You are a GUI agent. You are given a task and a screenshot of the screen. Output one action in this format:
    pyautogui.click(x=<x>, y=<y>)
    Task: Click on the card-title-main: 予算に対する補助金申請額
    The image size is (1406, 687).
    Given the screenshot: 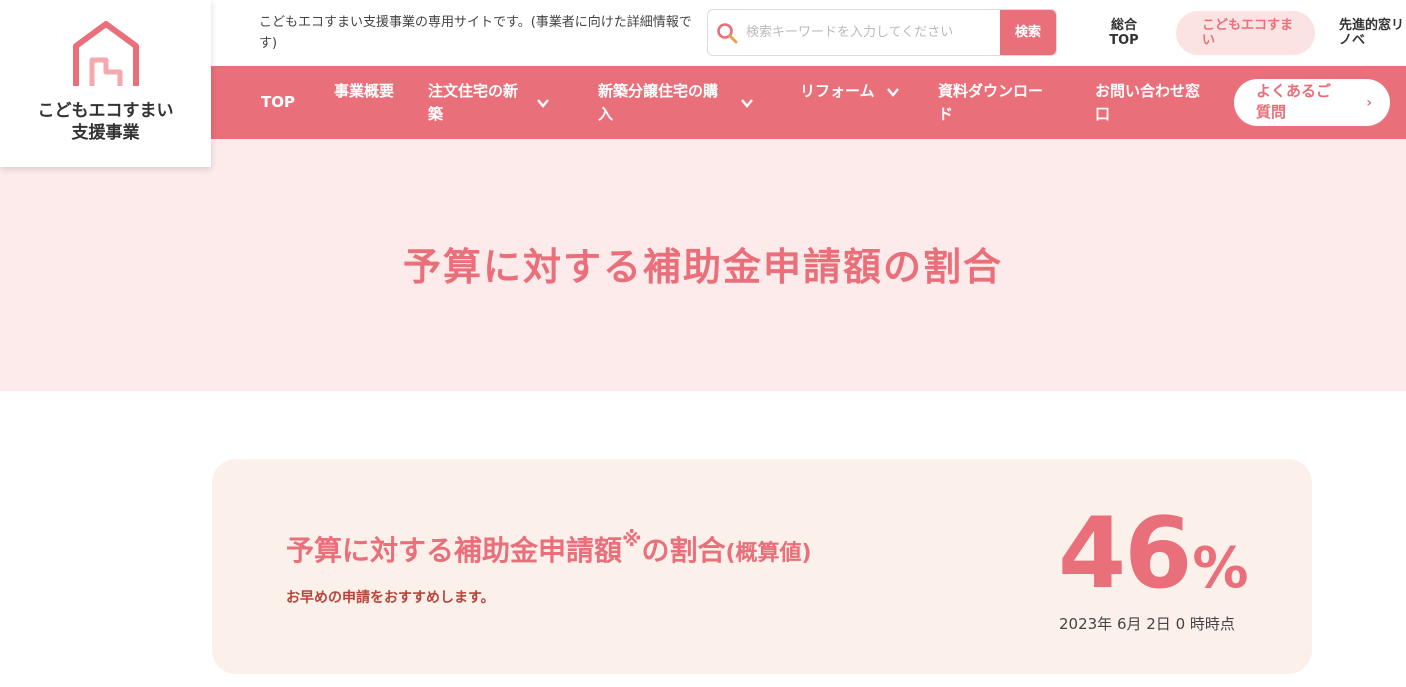 What is the action you would take?
    pyautogui.click(x=454, y=550)
    